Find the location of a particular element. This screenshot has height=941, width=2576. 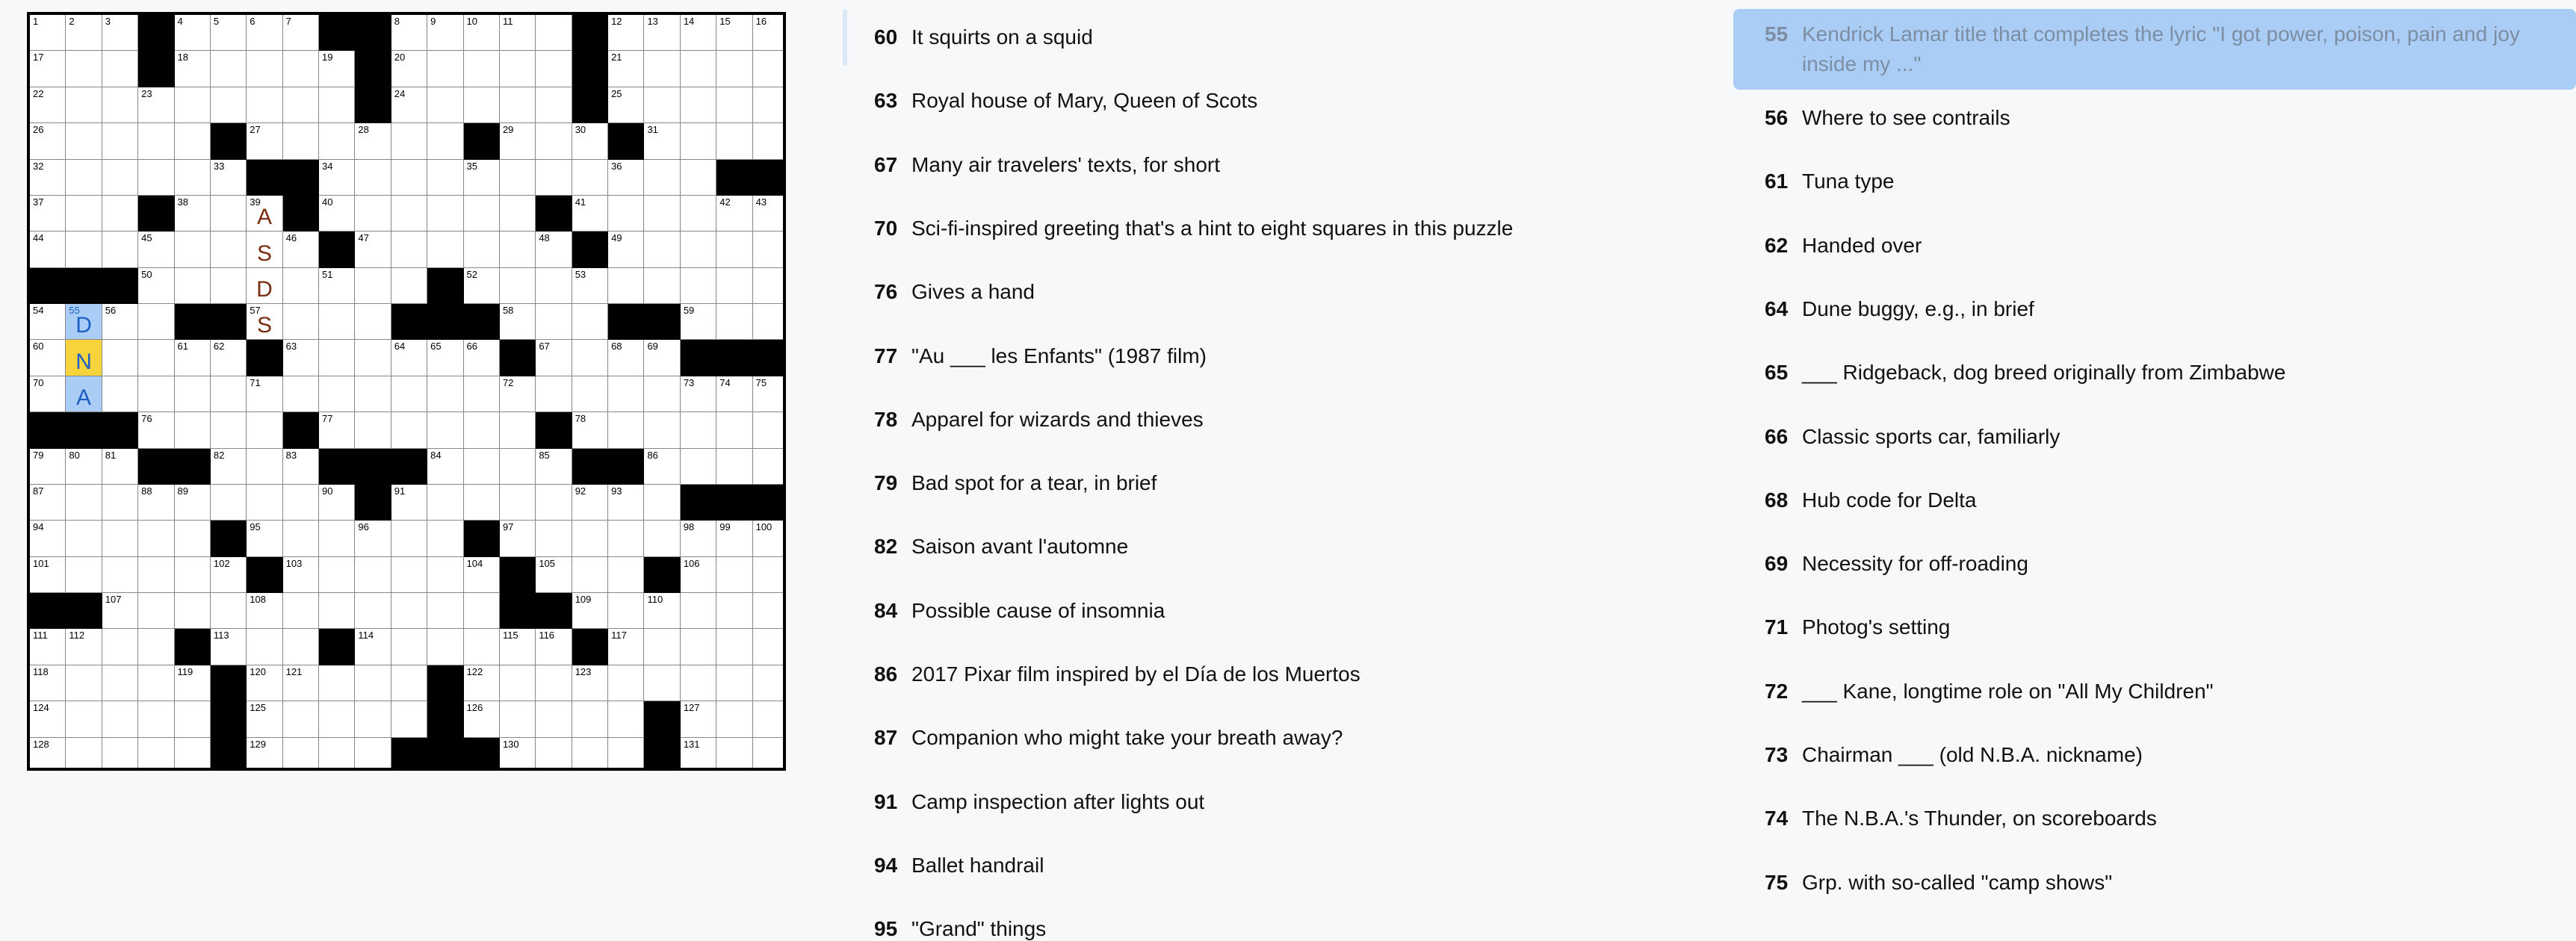

grid-cell: 62 is located at coordinates (228, 358).